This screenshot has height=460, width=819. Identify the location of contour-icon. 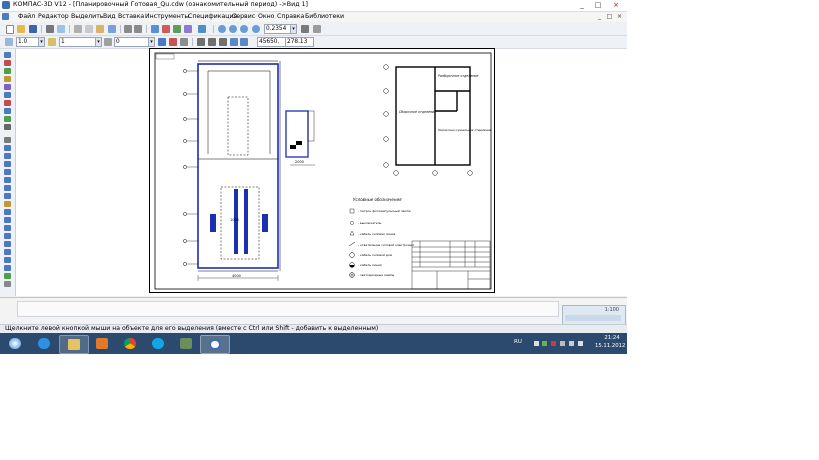
(7, 220).